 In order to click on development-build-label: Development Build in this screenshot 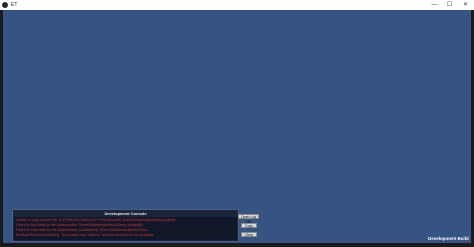, I will do `click(448, 238)`.